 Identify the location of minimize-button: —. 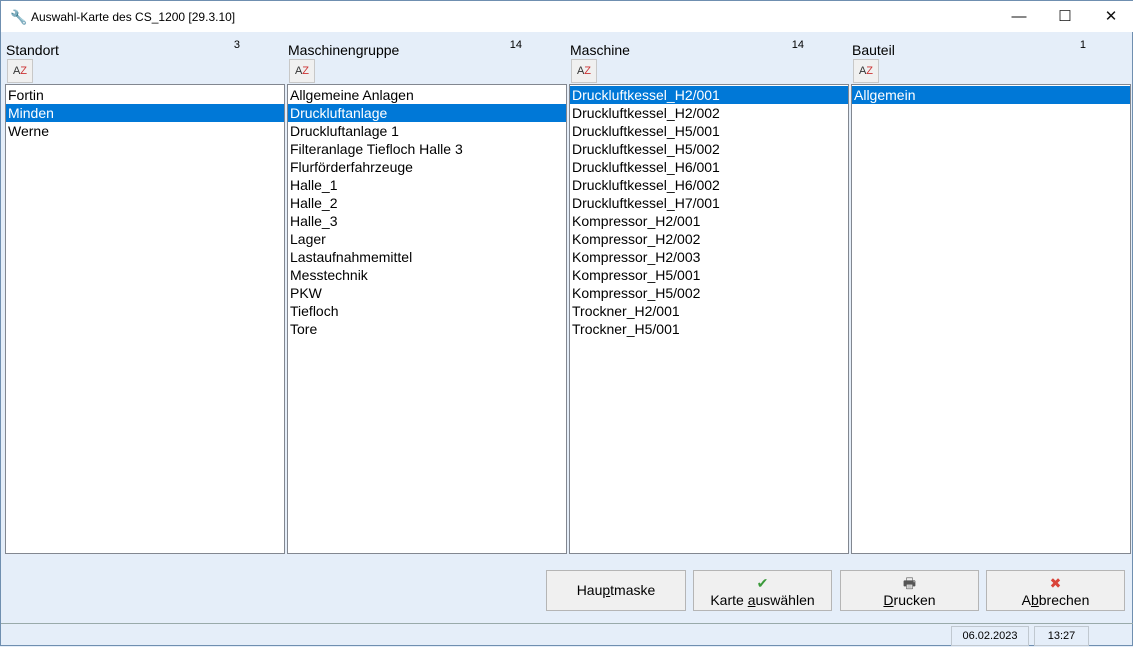
(1019, 16).